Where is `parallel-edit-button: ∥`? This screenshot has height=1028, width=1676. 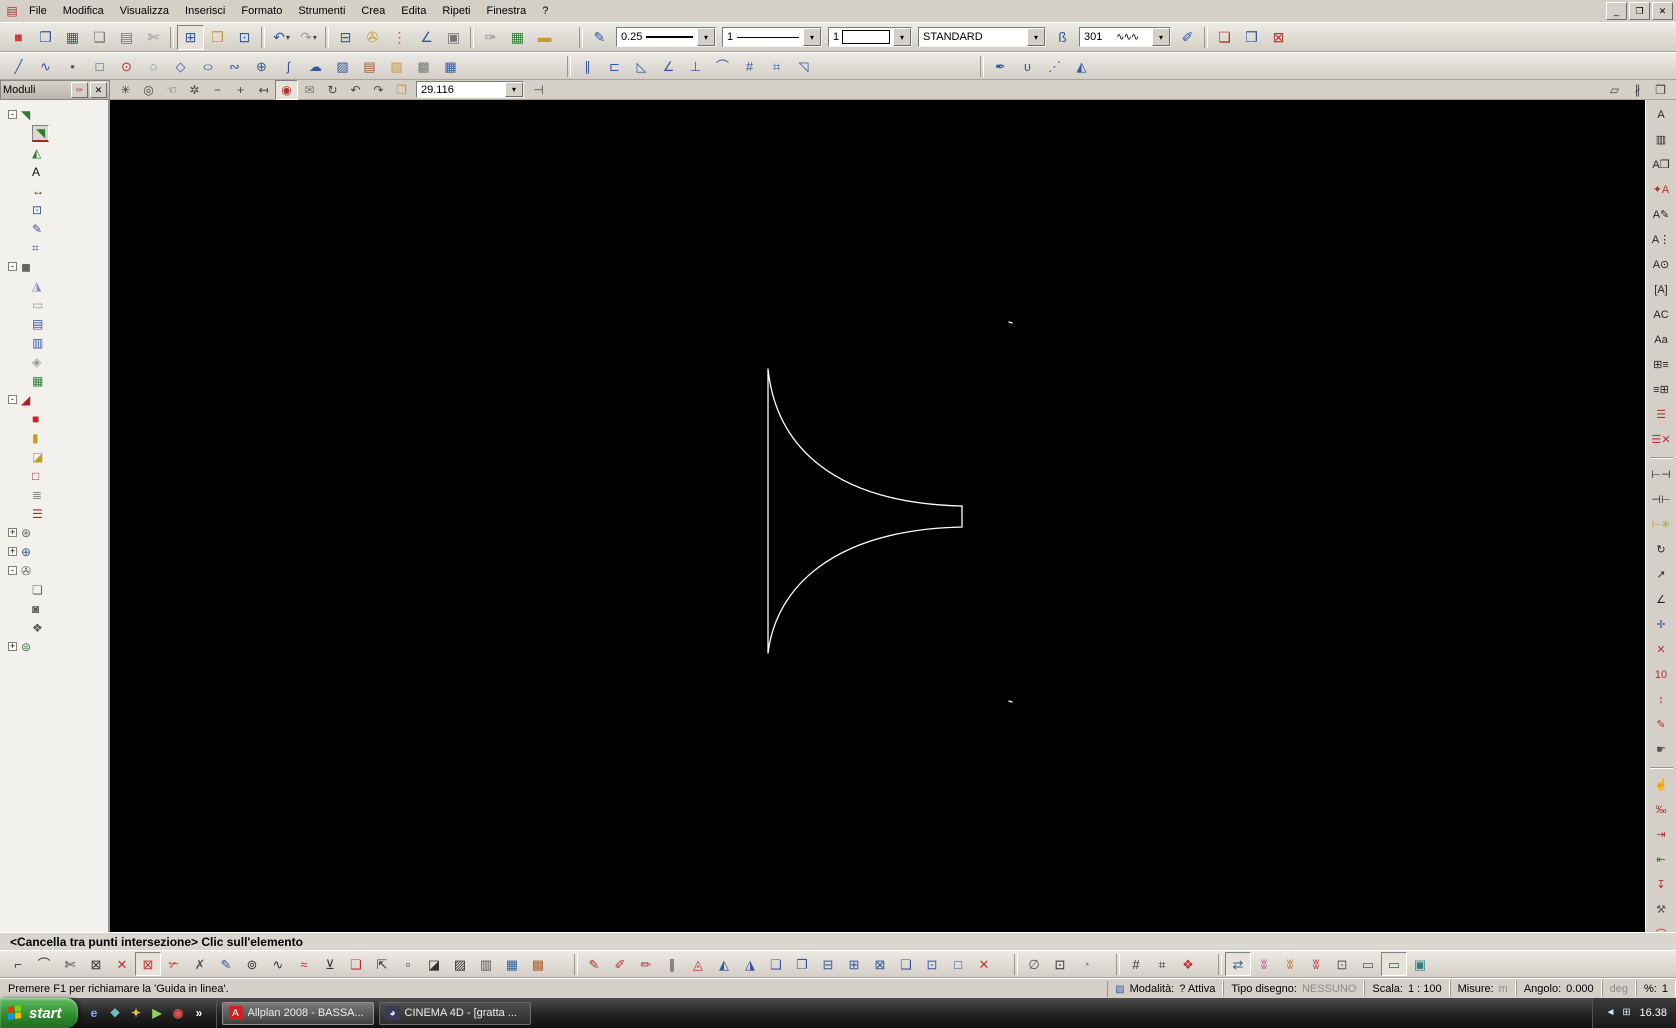 parallel-edit-button: ∥ is located at coordinates (672, 964).